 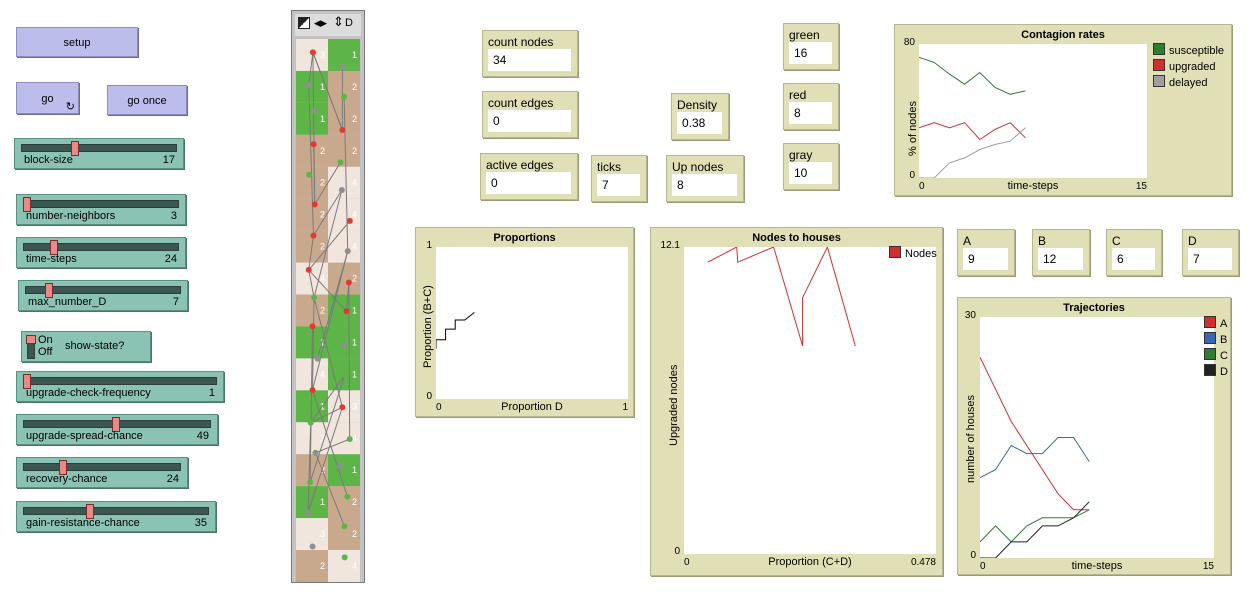 What do you see at coordinates (972, 153) in the screenshot?
I see `series-line-delayed` at bounding box center [972, 153].